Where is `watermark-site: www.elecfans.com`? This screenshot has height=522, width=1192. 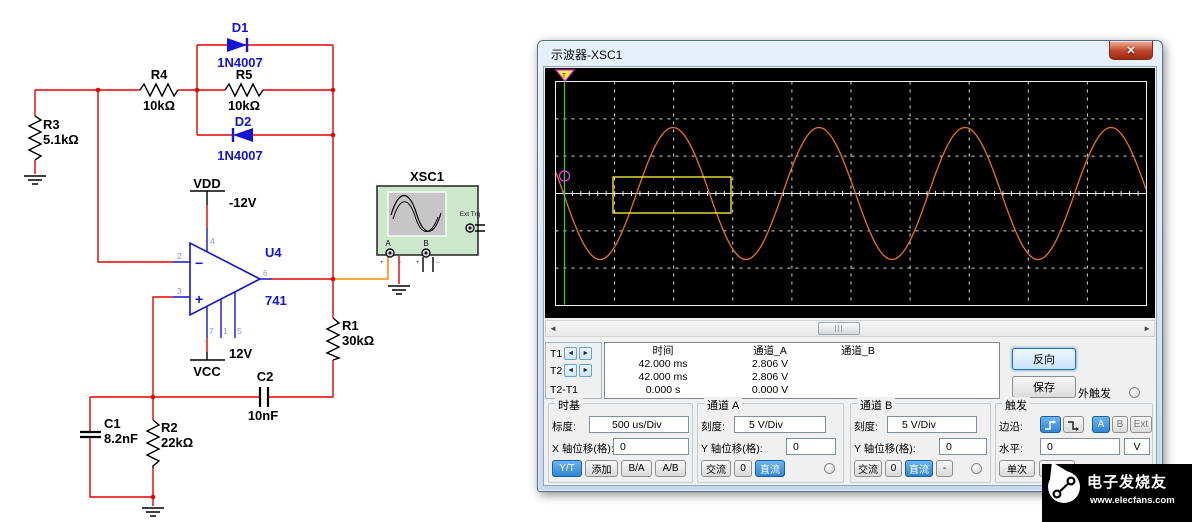
watermark-site: www.elecfans.com is located at coordinates (1132, 500).